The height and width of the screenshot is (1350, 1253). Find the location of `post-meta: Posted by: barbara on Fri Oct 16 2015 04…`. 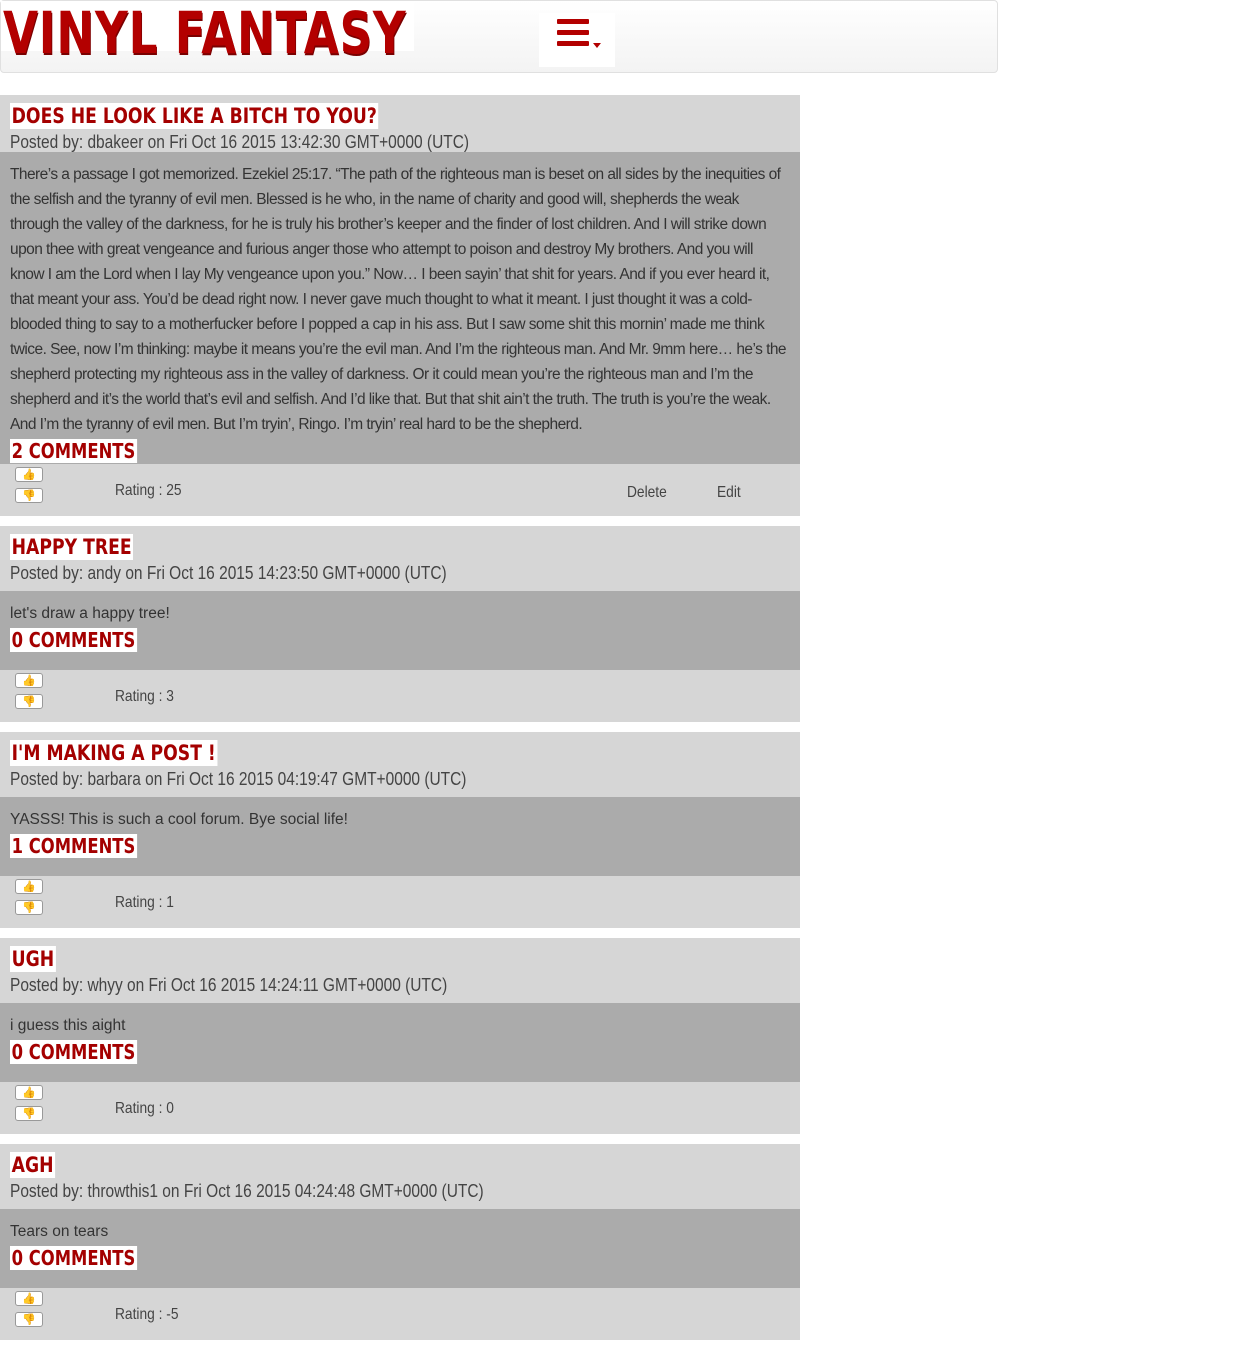

post-meta: Posted by: barbara on Fri Oct 16 2015 04… is located at coordinates (238, 779).